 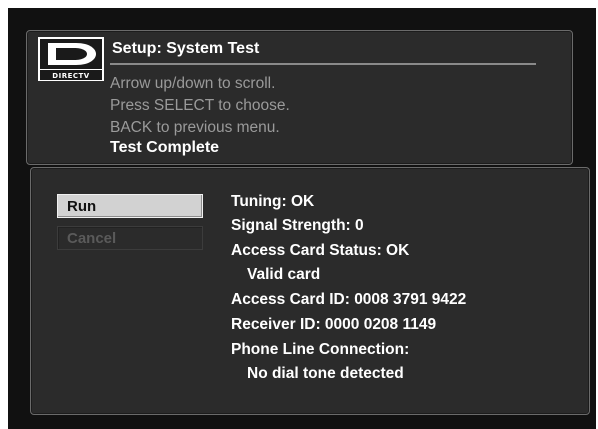 I want to click on result-receiver-id: Receiver ID: 0000 0208 1149, so click(x=334, y=324).